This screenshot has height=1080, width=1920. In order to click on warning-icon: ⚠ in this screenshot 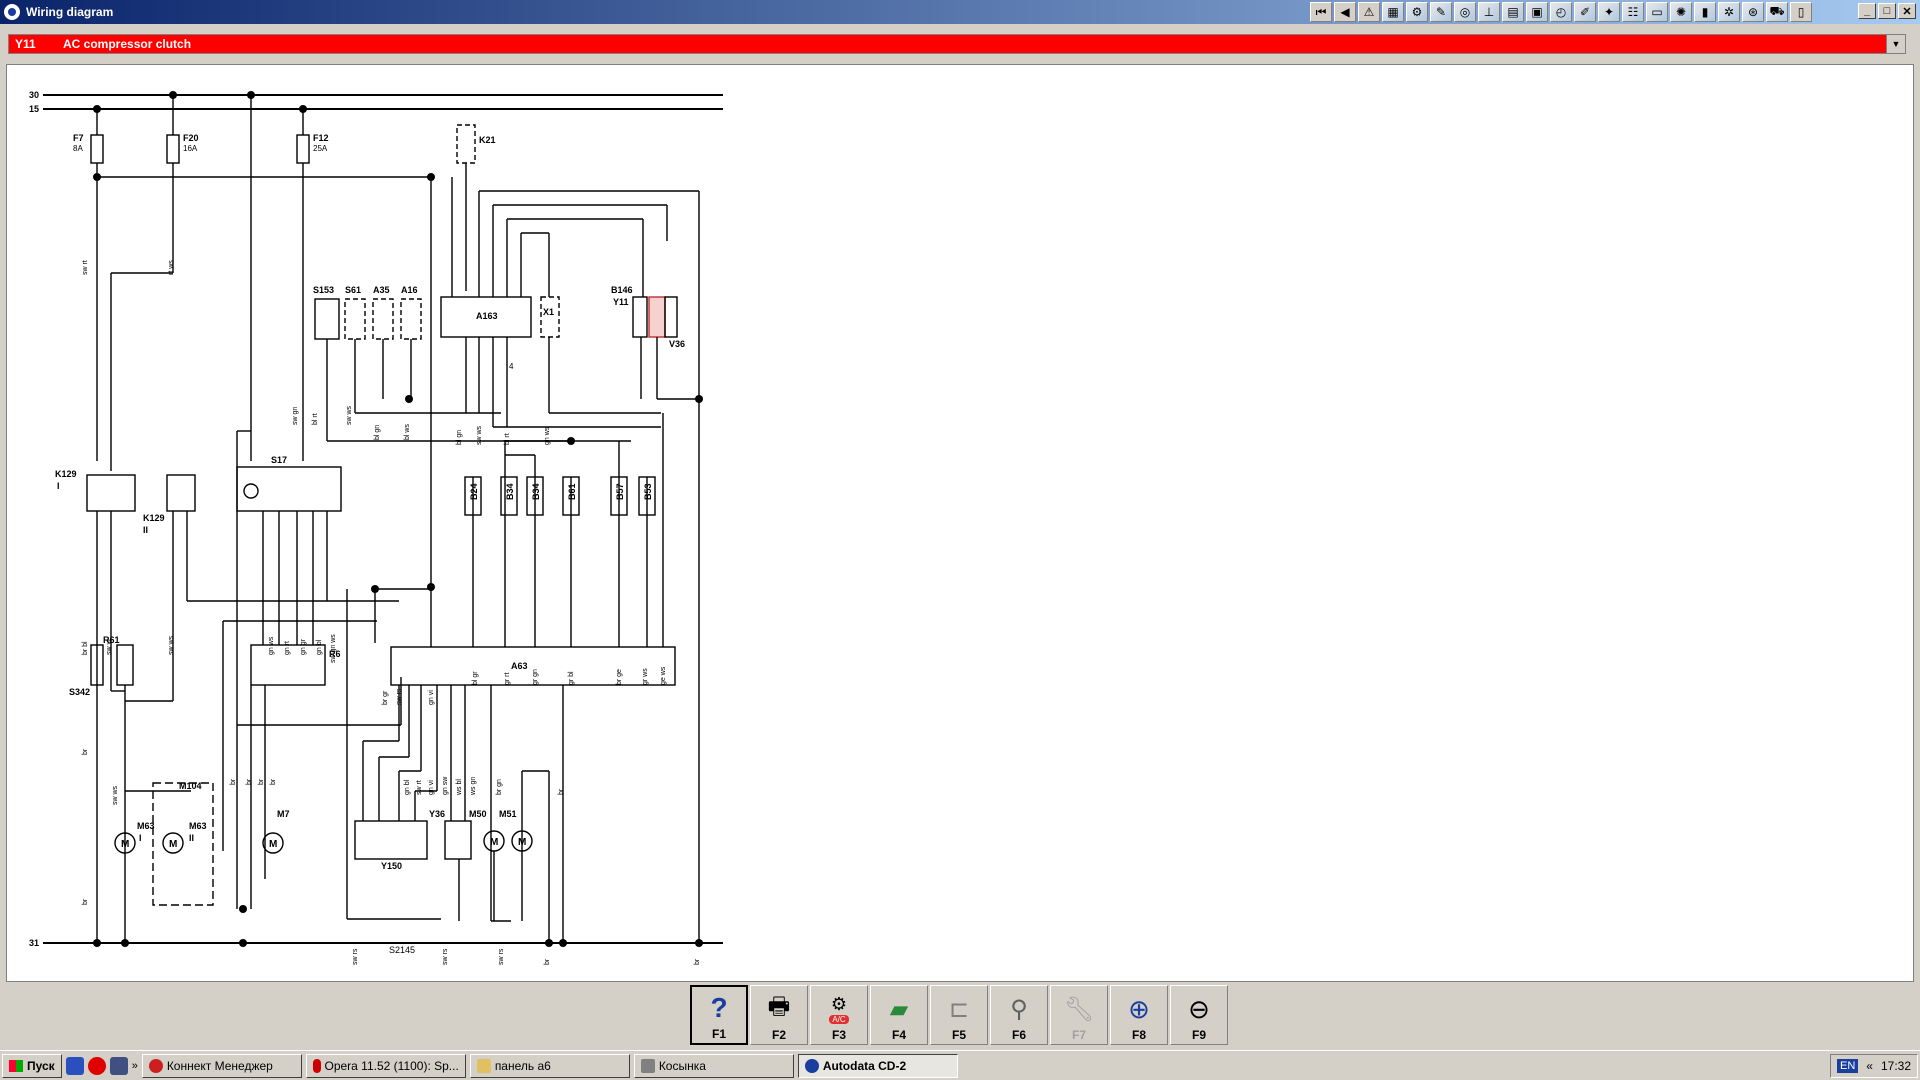, I will do `click(1369, 12)`.